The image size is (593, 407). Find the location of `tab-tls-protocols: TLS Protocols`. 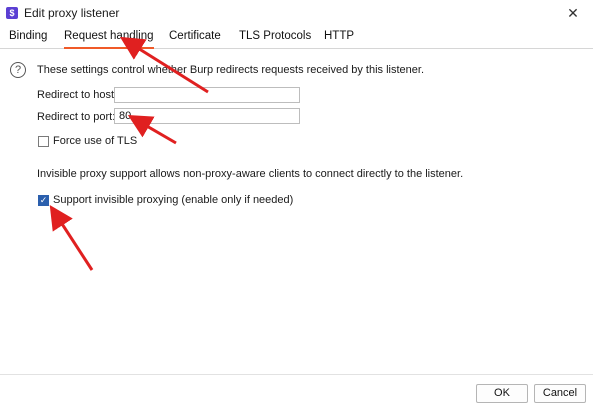

tab-tls-protocols: TLS Protocols is located at coordinates (275, 36).